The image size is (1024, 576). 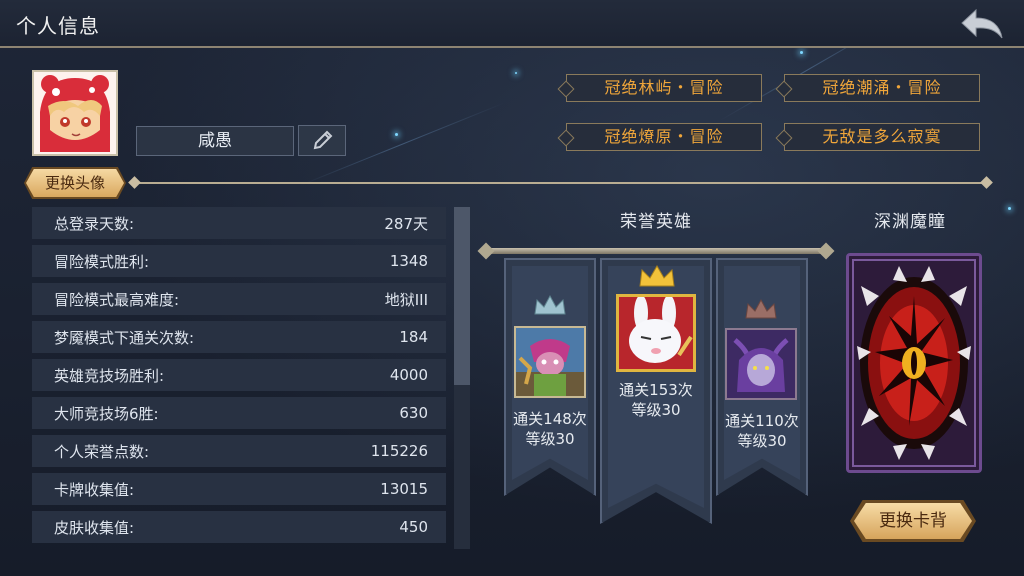 What do you see at coordinates (399, 451) in the screenshot?
I see `stat-value: 115226` at bounding box center [399, 451].